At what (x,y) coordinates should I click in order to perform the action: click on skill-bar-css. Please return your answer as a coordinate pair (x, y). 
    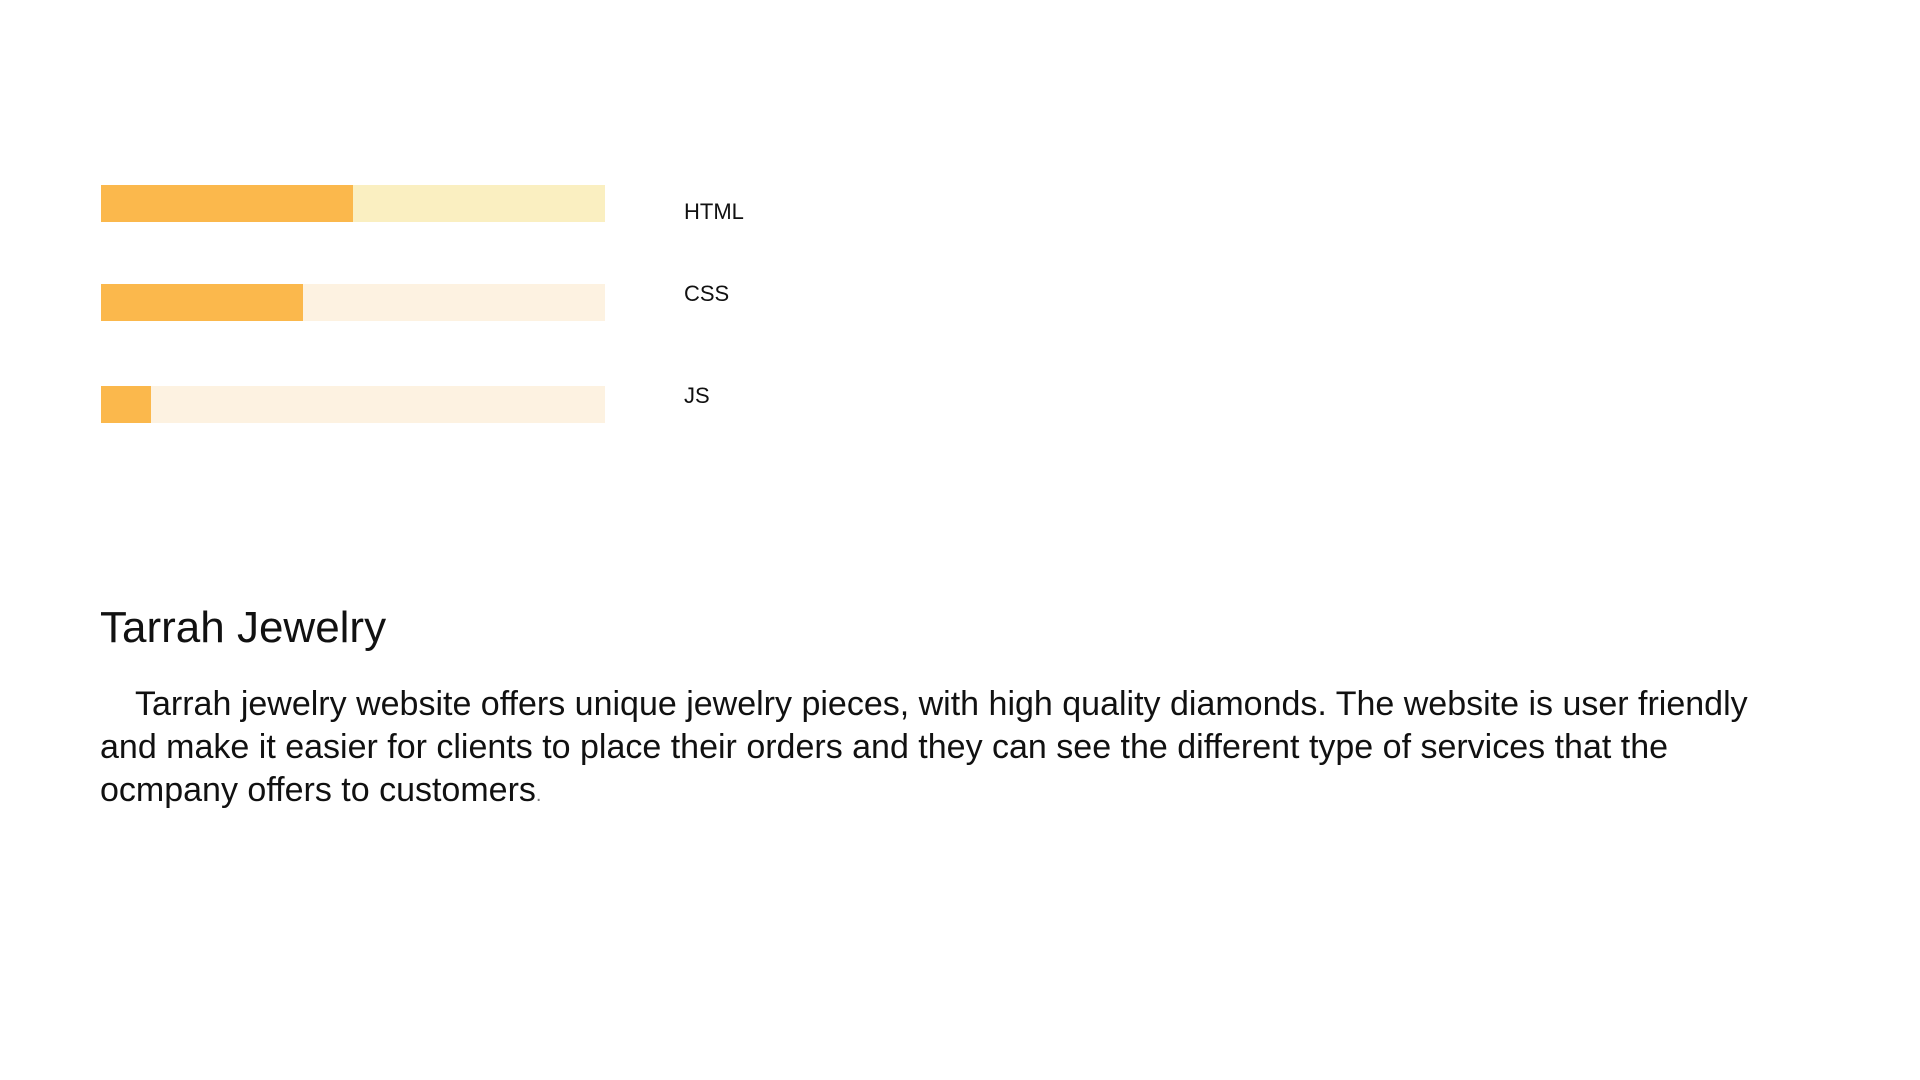
    Looking at the image, I should click on (353, 302).